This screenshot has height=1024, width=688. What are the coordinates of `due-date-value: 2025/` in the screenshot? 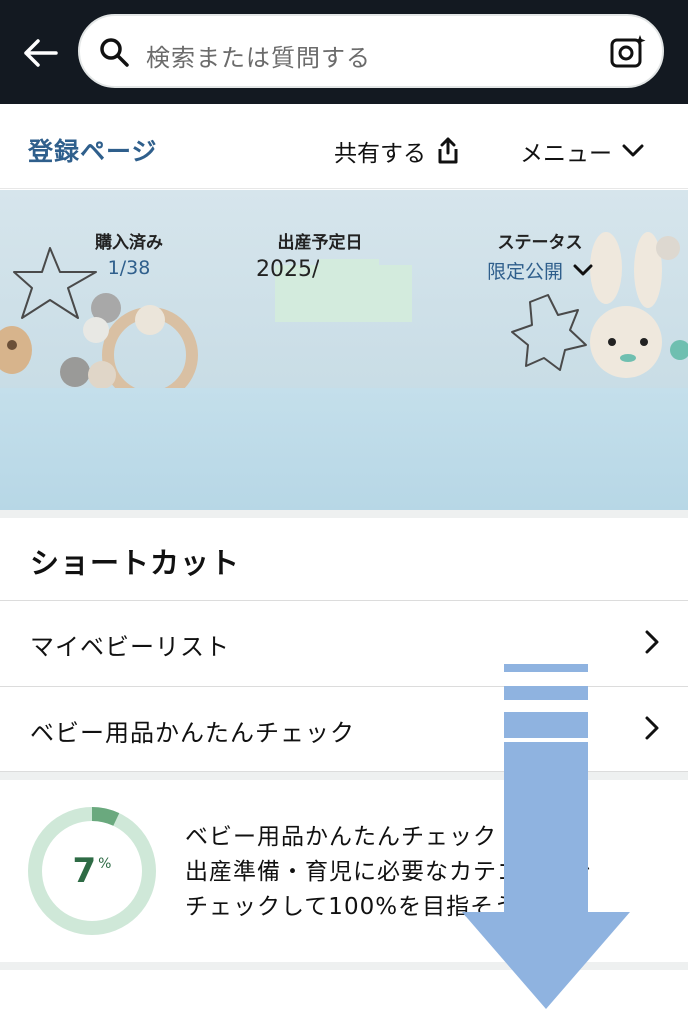 It's located at (320, 269).